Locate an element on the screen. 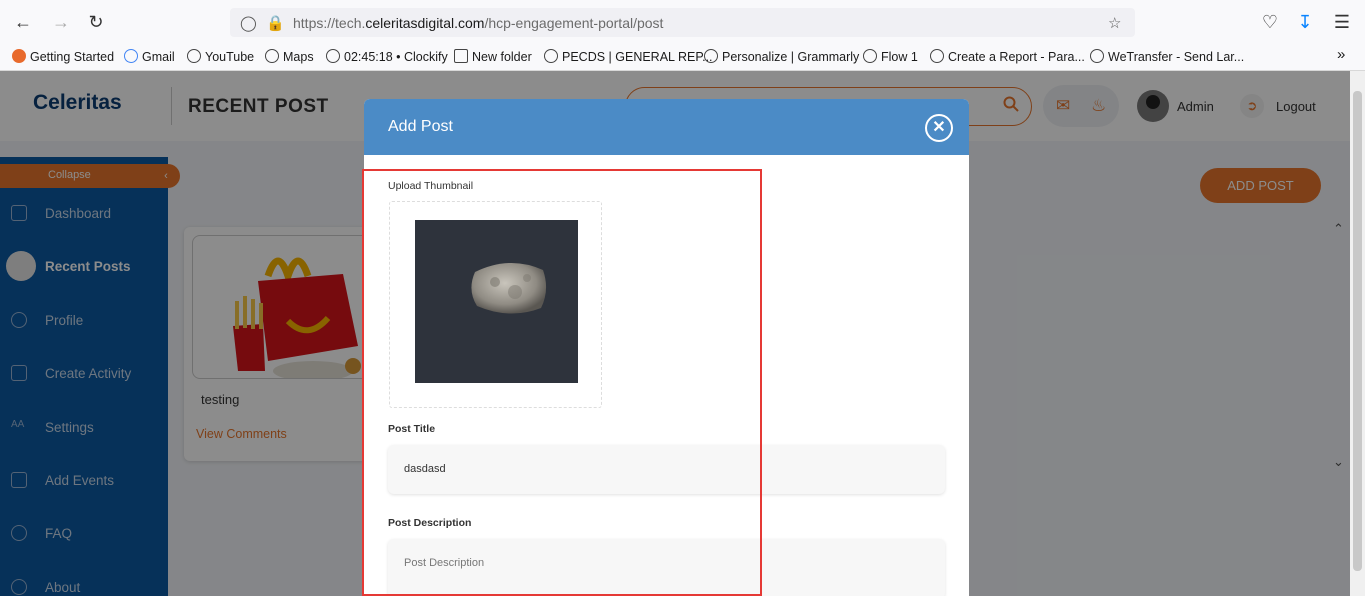  bookmark-item: New folder is located at coordinates (493, 56).